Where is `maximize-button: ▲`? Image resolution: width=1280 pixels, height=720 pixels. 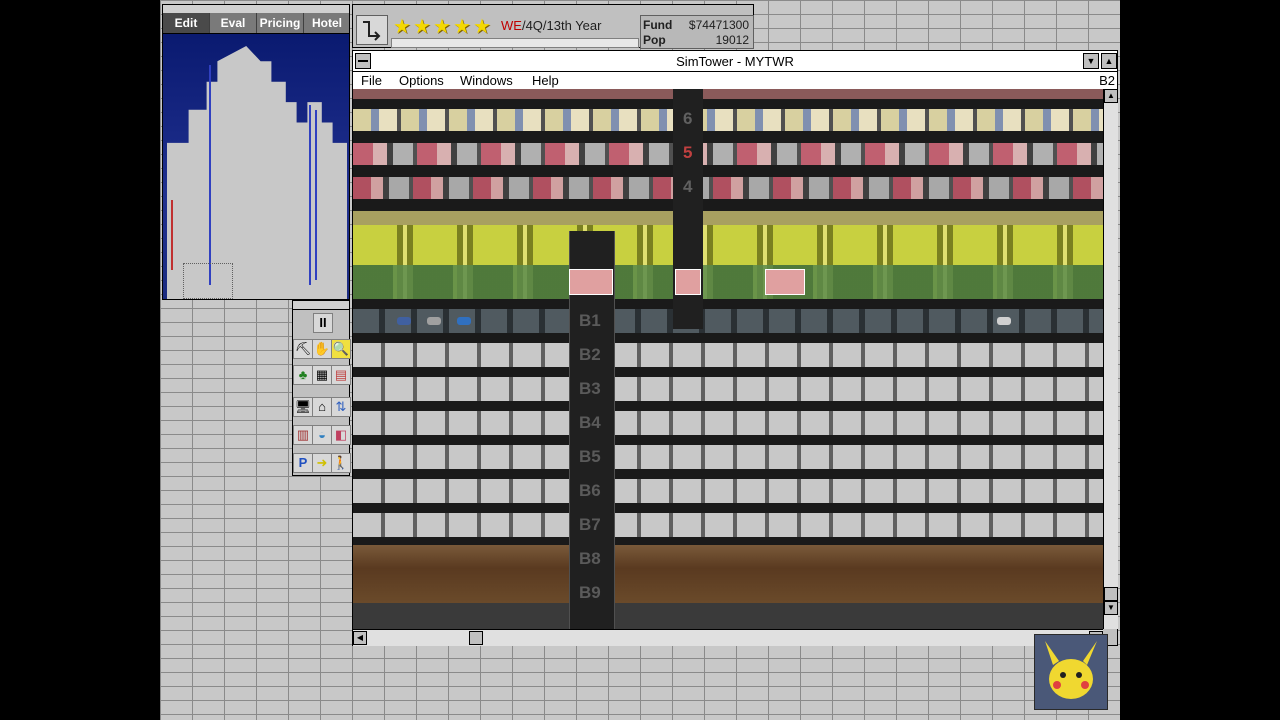 maximize-button: ▲ is located at coordinates (1109, 61).